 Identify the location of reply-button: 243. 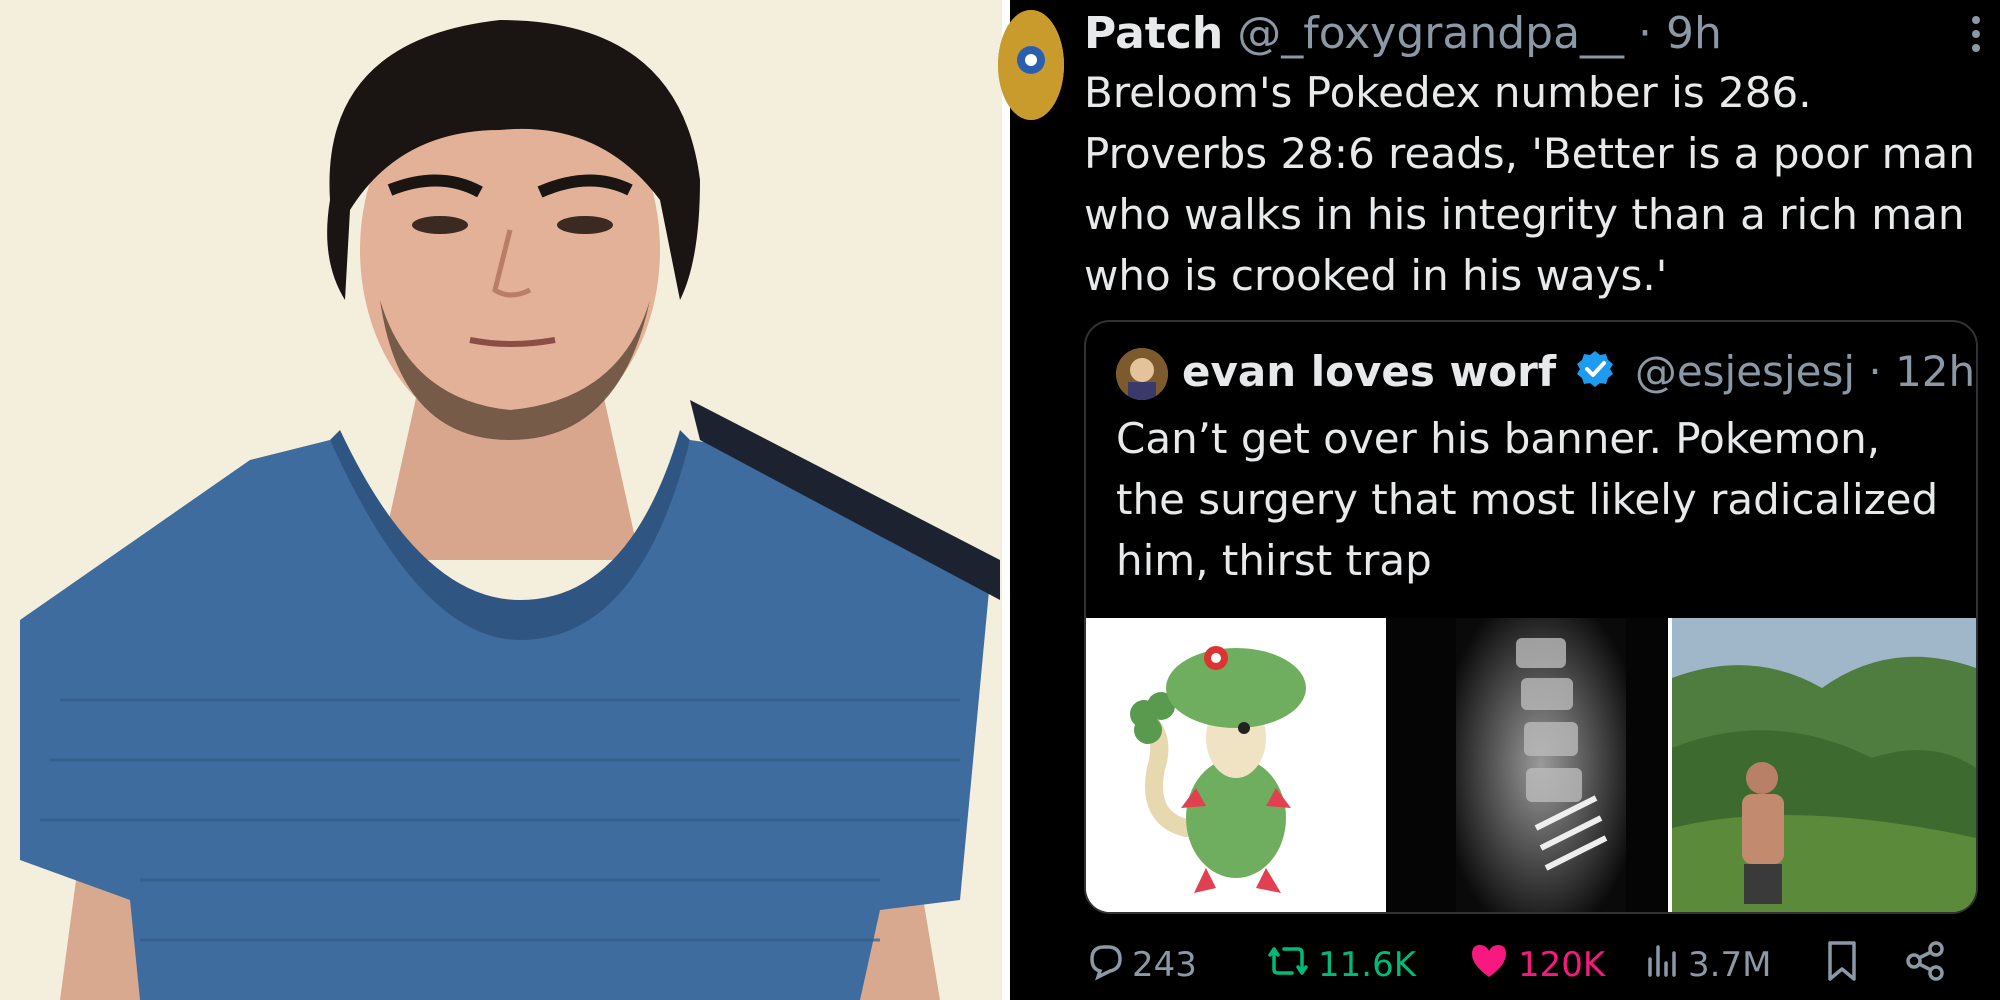
(1140, 965).